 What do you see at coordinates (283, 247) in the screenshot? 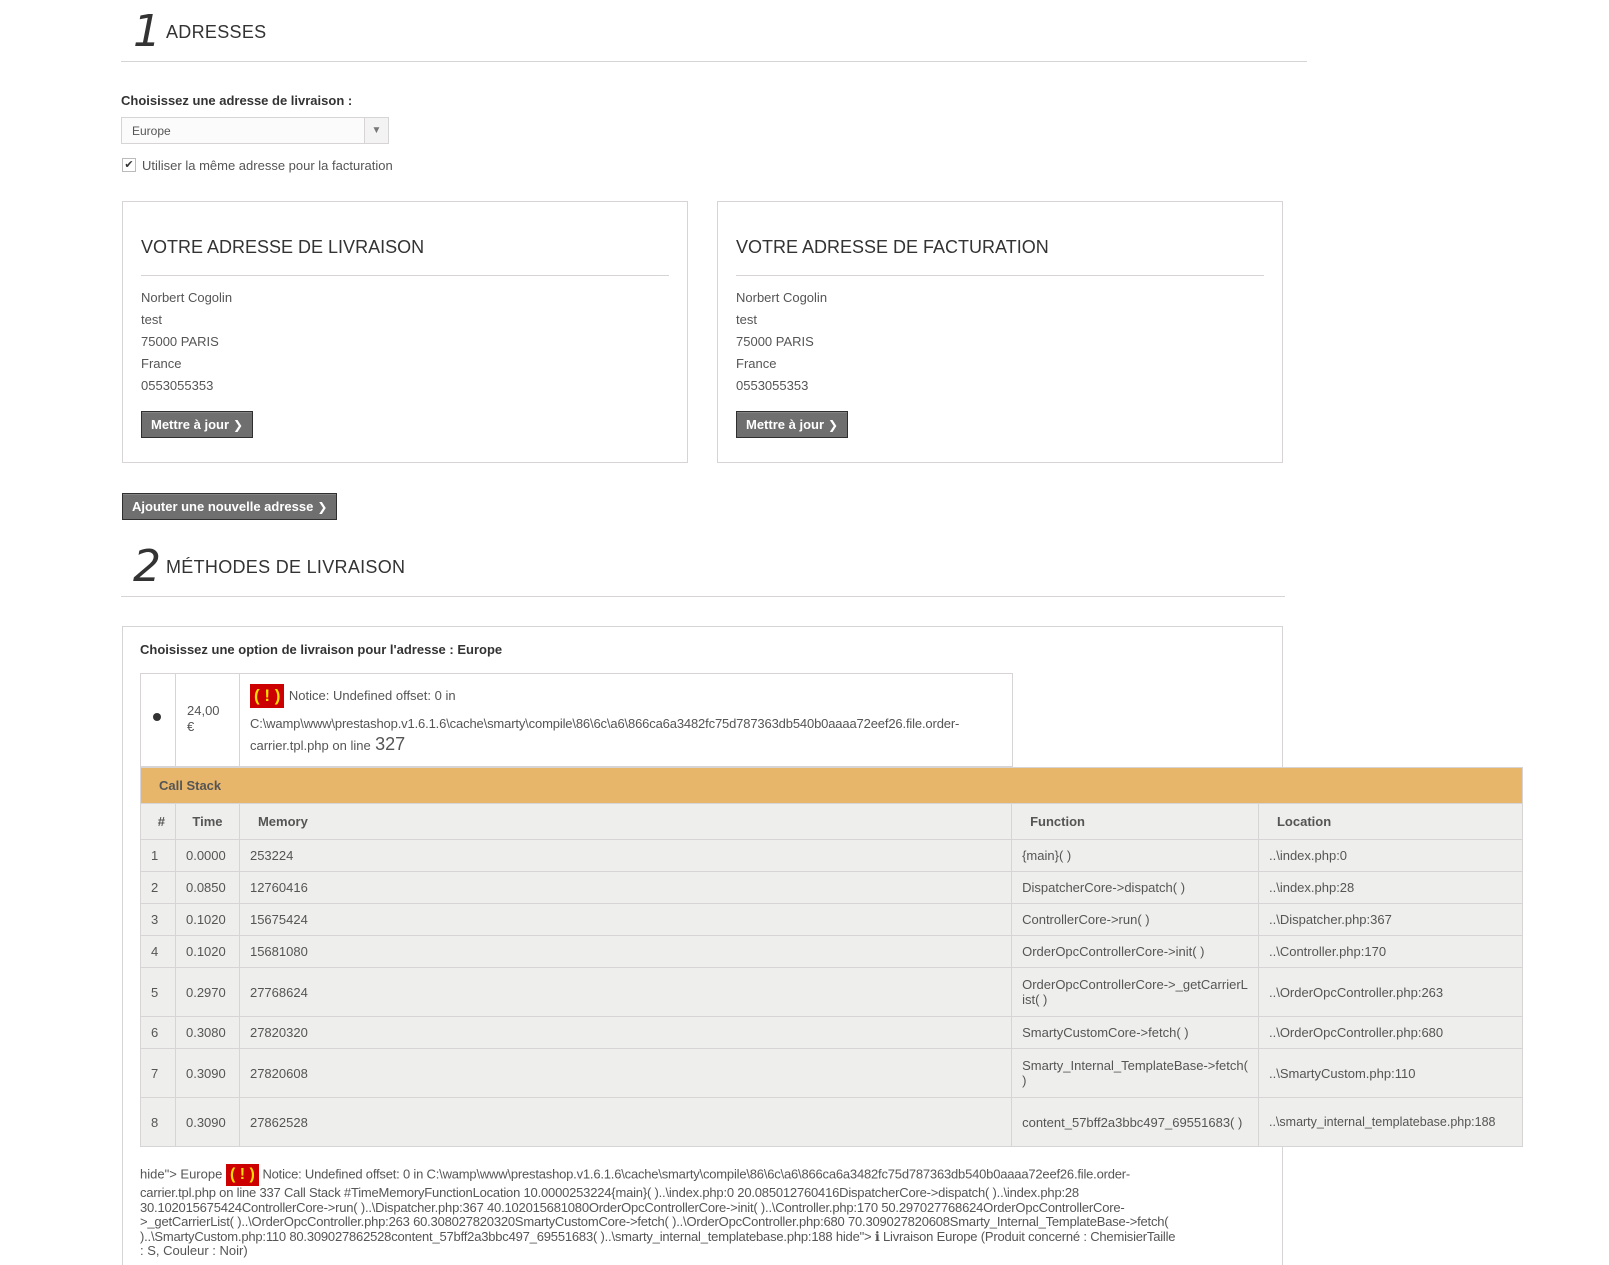
I see `delivery-address-title: VOTRE ADRESSE DE LIVRAISON` at bounding box center [283, 247].